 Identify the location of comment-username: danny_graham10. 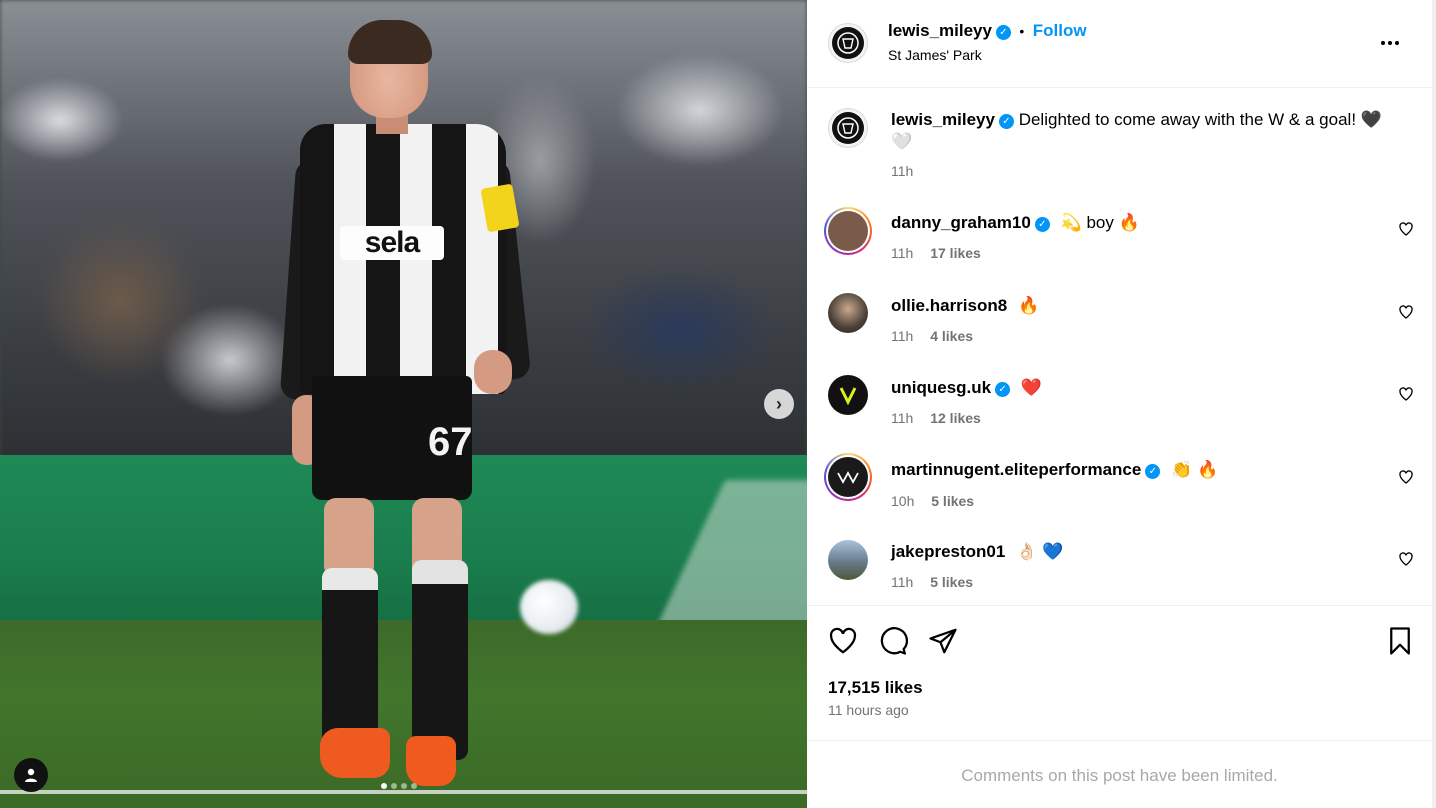
(961, 222).